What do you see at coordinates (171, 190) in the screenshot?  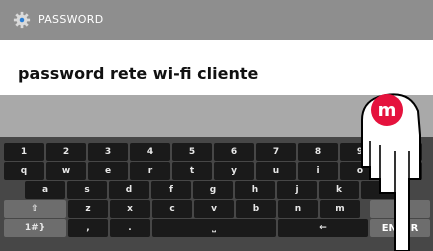 I see `key-f: f` at bounding box center [171, 190].